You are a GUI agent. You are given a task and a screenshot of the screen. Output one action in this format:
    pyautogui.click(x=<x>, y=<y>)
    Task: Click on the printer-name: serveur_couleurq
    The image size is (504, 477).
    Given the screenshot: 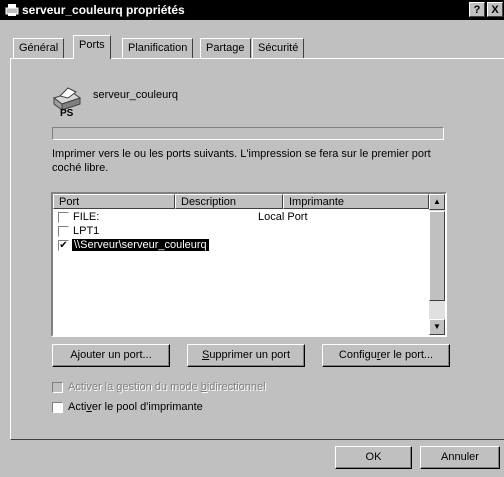 What is the action you would take?
    pyautogui.click(x=135, y=95)
    